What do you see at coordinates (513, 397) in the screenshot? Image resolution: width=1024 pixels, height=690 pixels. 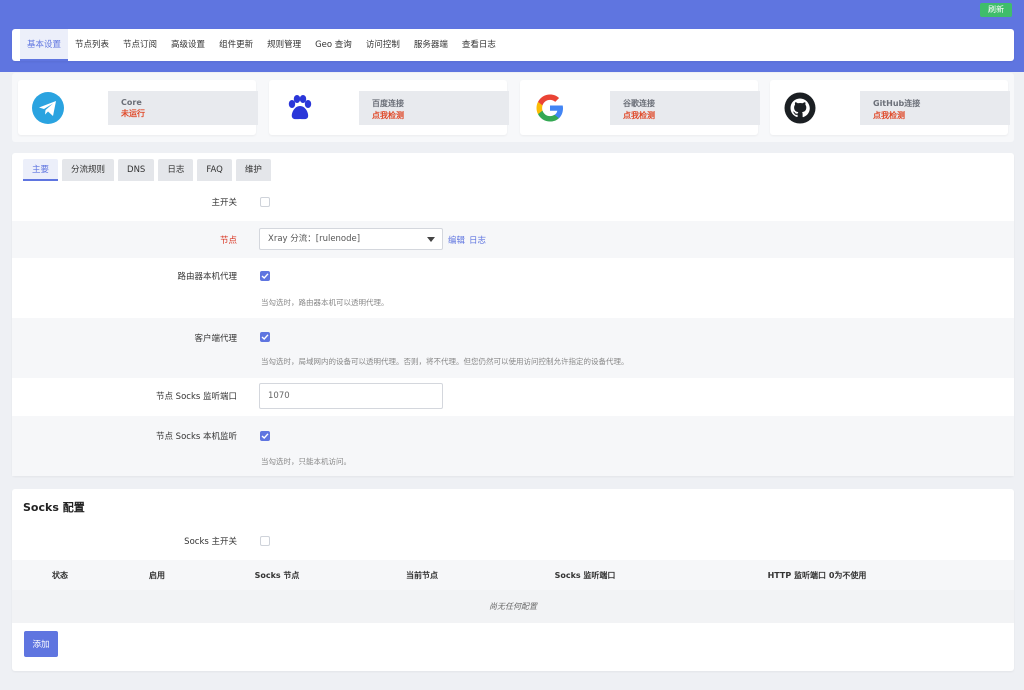 I see `row-socks-port: 节点 Socks 监听端口 1070` at bounding box center [513, 397].